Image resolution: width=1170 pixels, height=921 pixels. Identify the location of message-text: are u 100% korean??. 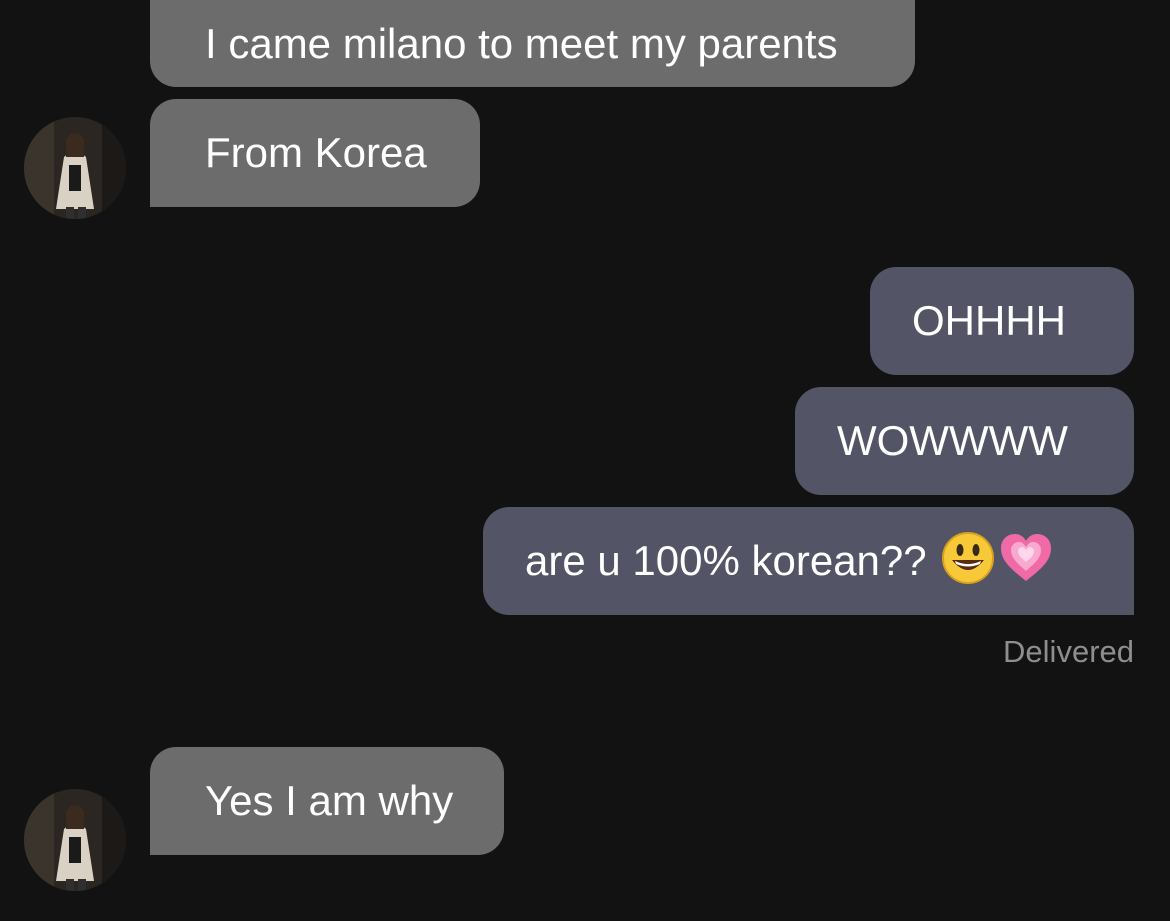
(726, 560).